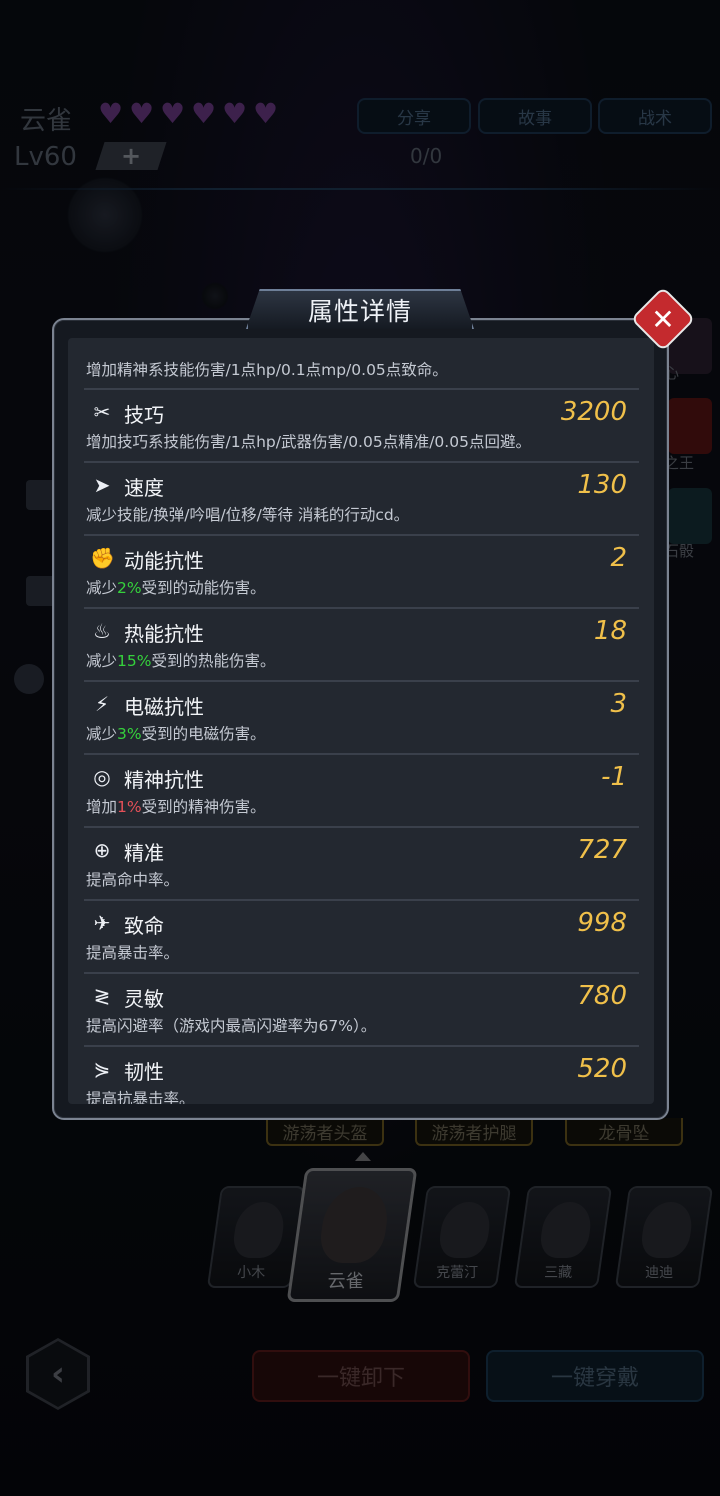 This screenshot has height=1496, width=720. What do you see at coordinates (129, 734) in the screenshot?
I see `desc-percent: 3%` at bounding box center [129, 734].